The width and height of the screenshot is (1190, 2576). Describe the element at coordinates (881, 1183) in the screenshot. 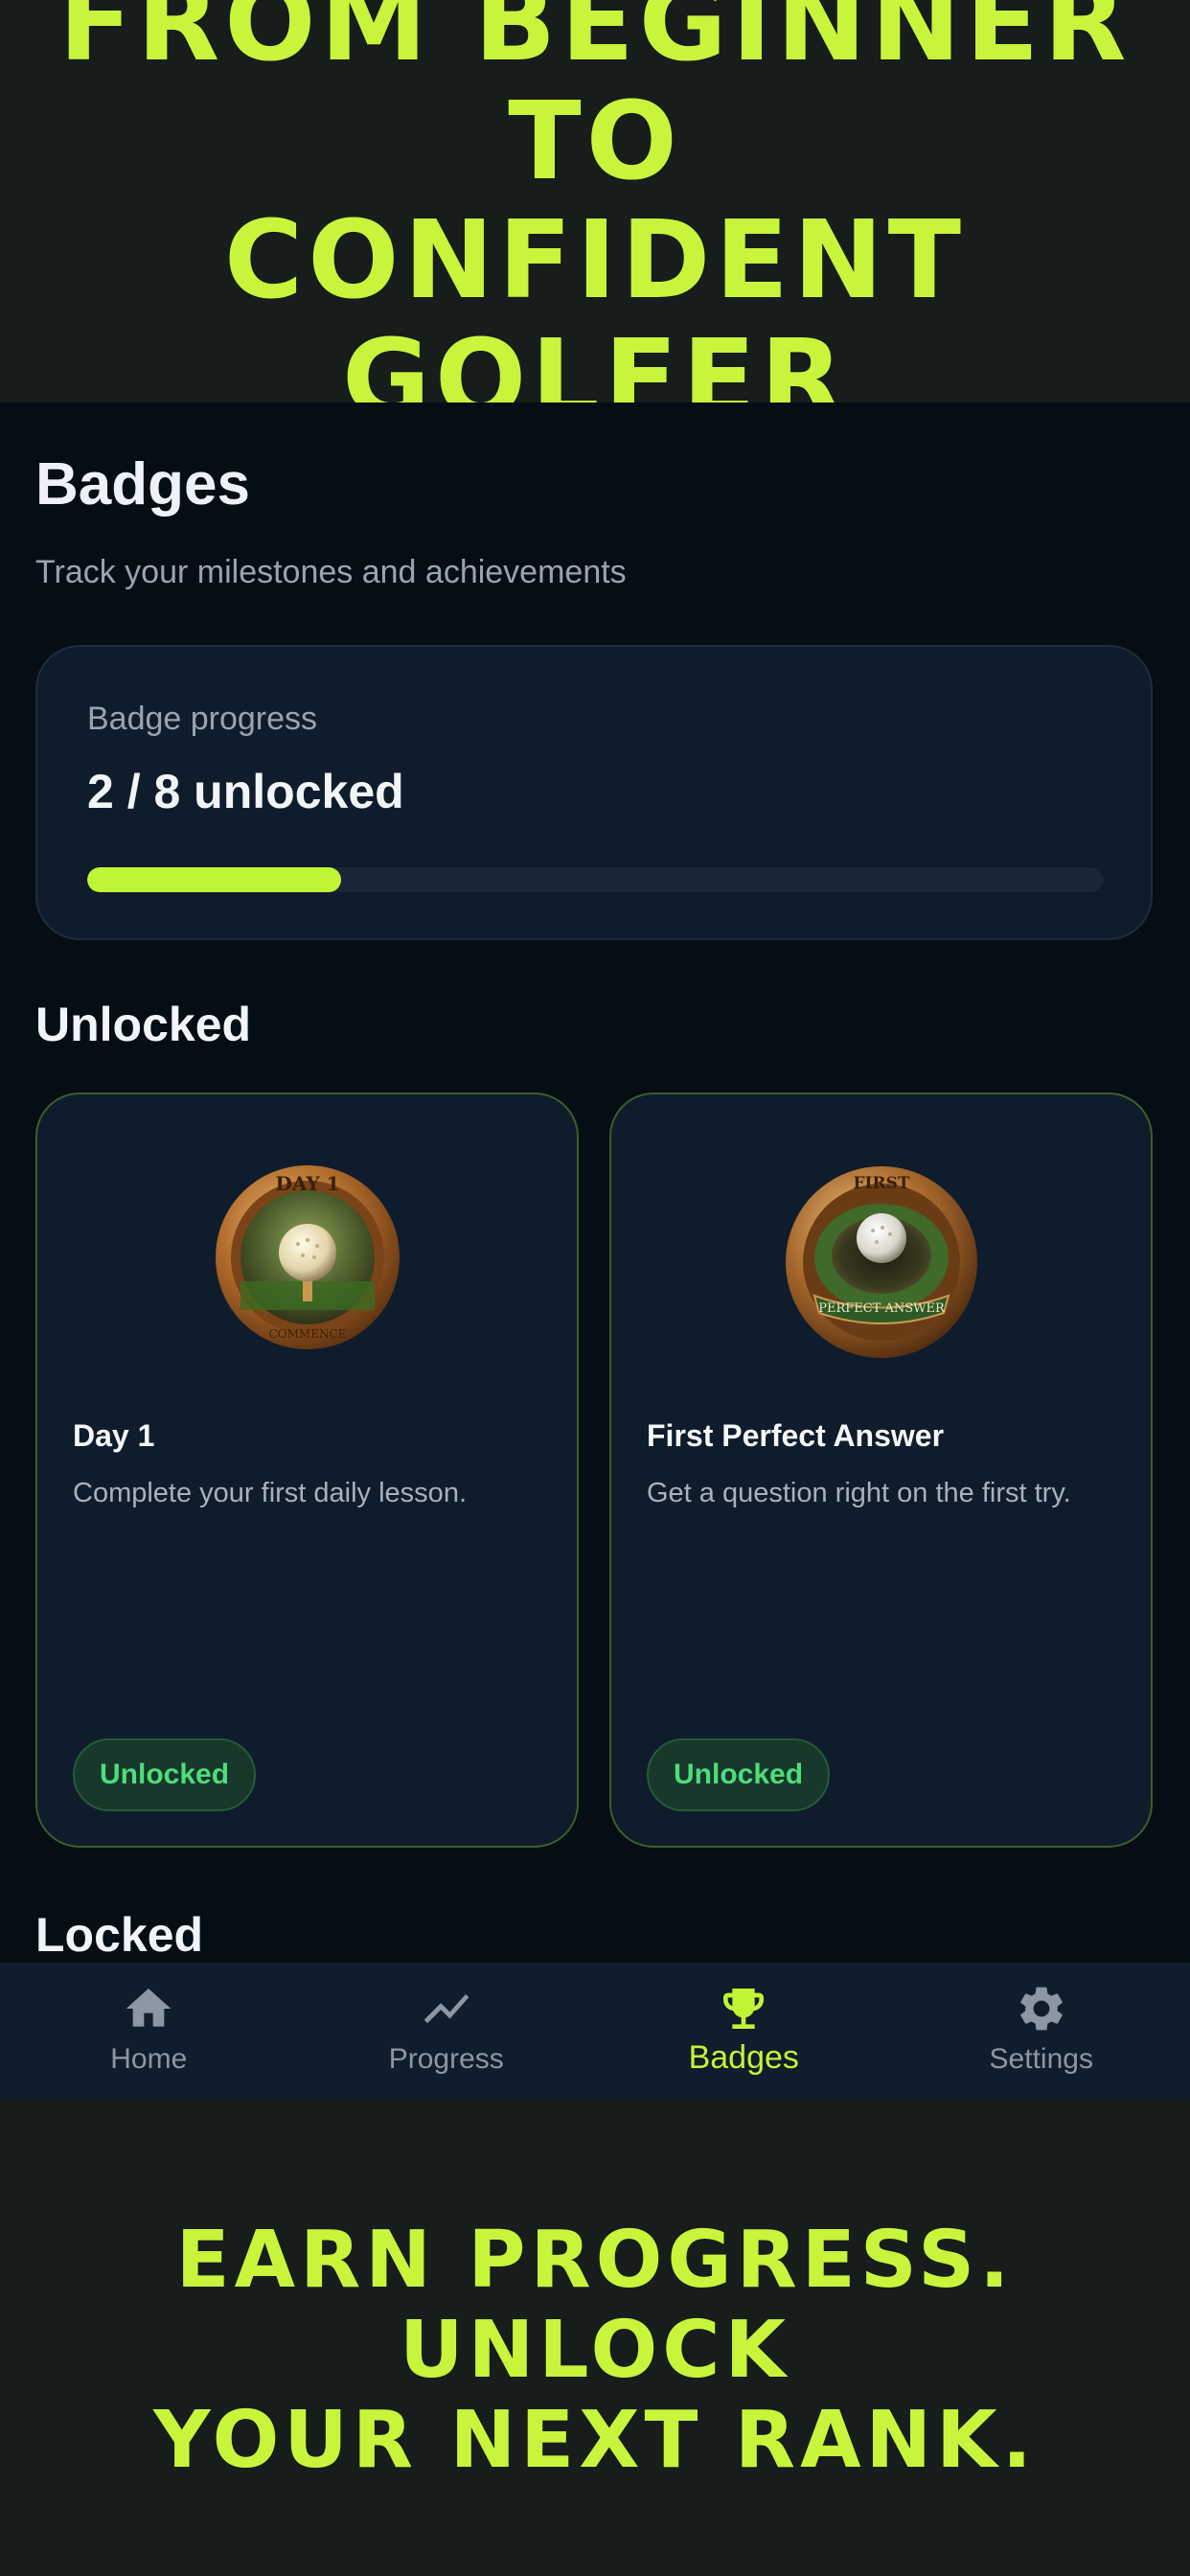

I see `medal-top-text: FIRST` at that location.